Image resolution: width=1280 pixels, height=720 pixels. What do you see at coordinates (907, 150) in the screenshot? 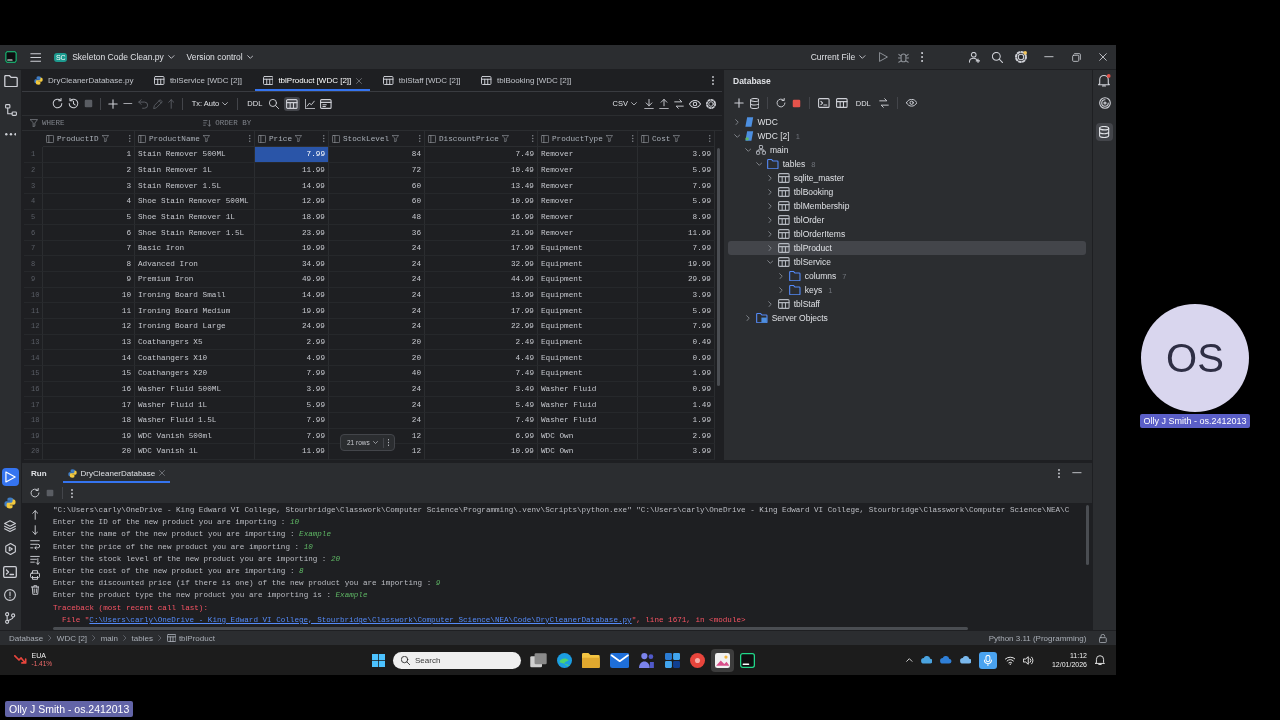
I see `tree-item: main` at bounding box center [907, 150].